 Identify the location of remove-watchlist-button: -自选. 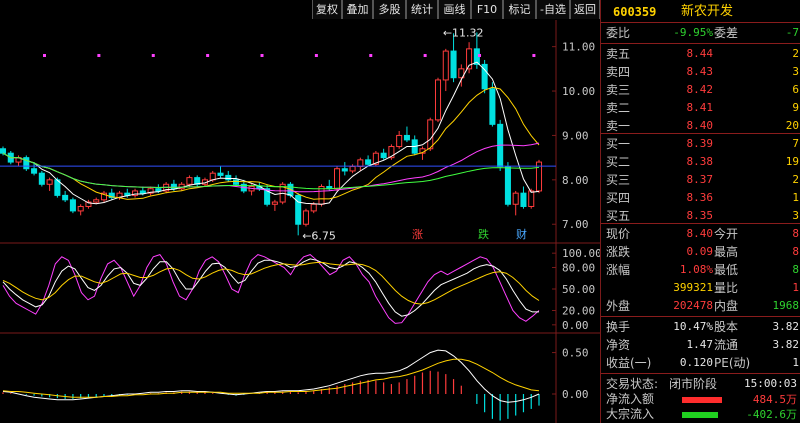
(553, 9).